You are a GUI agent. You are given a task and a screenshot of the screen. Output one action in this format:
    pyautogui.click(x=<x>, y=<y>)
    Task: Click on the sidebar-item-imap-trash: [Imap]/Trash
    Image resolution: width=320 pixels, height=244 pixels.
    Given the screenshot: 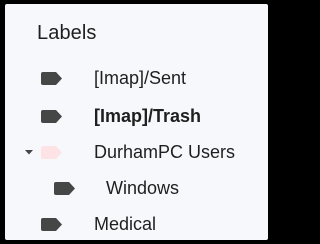 What is the action you would take?
    pyautogui.click(x=136, y=116)
    